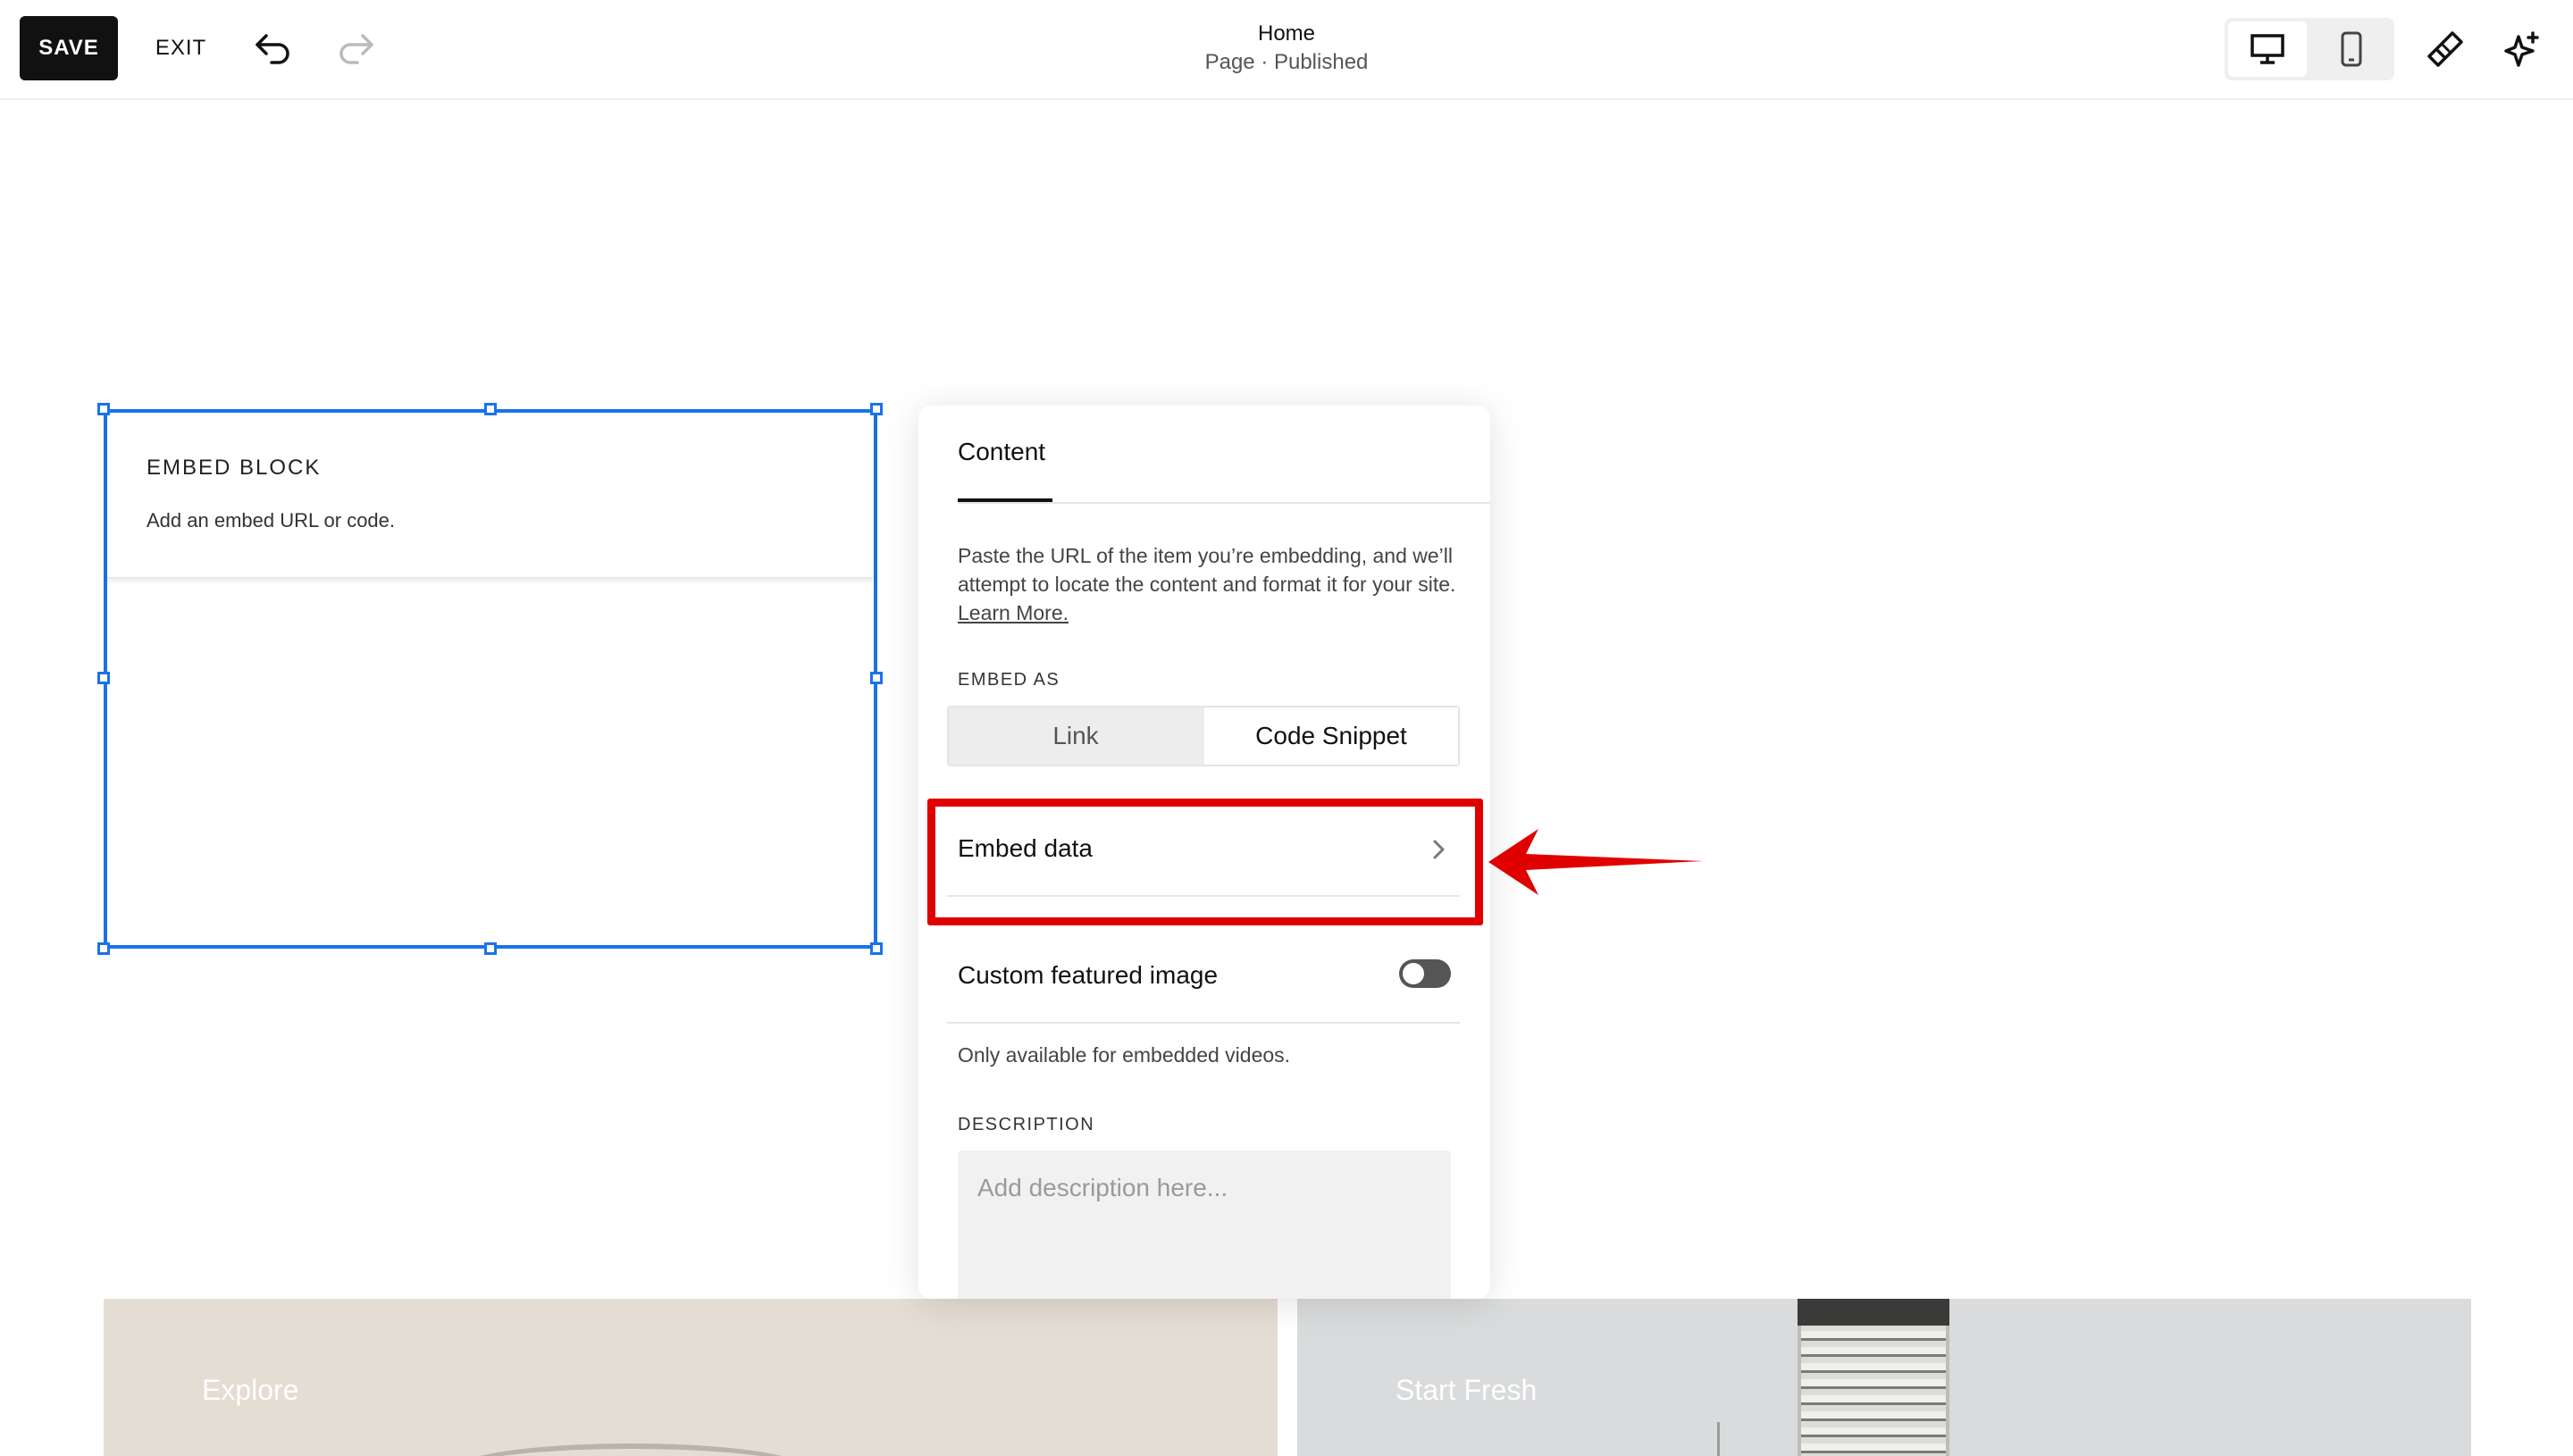 This screenshot has height=1456, width=2573. Describe the element at coordinates (1026, 1124) in the screenshot. I see `description-label: DESCRIPTION` at that location.